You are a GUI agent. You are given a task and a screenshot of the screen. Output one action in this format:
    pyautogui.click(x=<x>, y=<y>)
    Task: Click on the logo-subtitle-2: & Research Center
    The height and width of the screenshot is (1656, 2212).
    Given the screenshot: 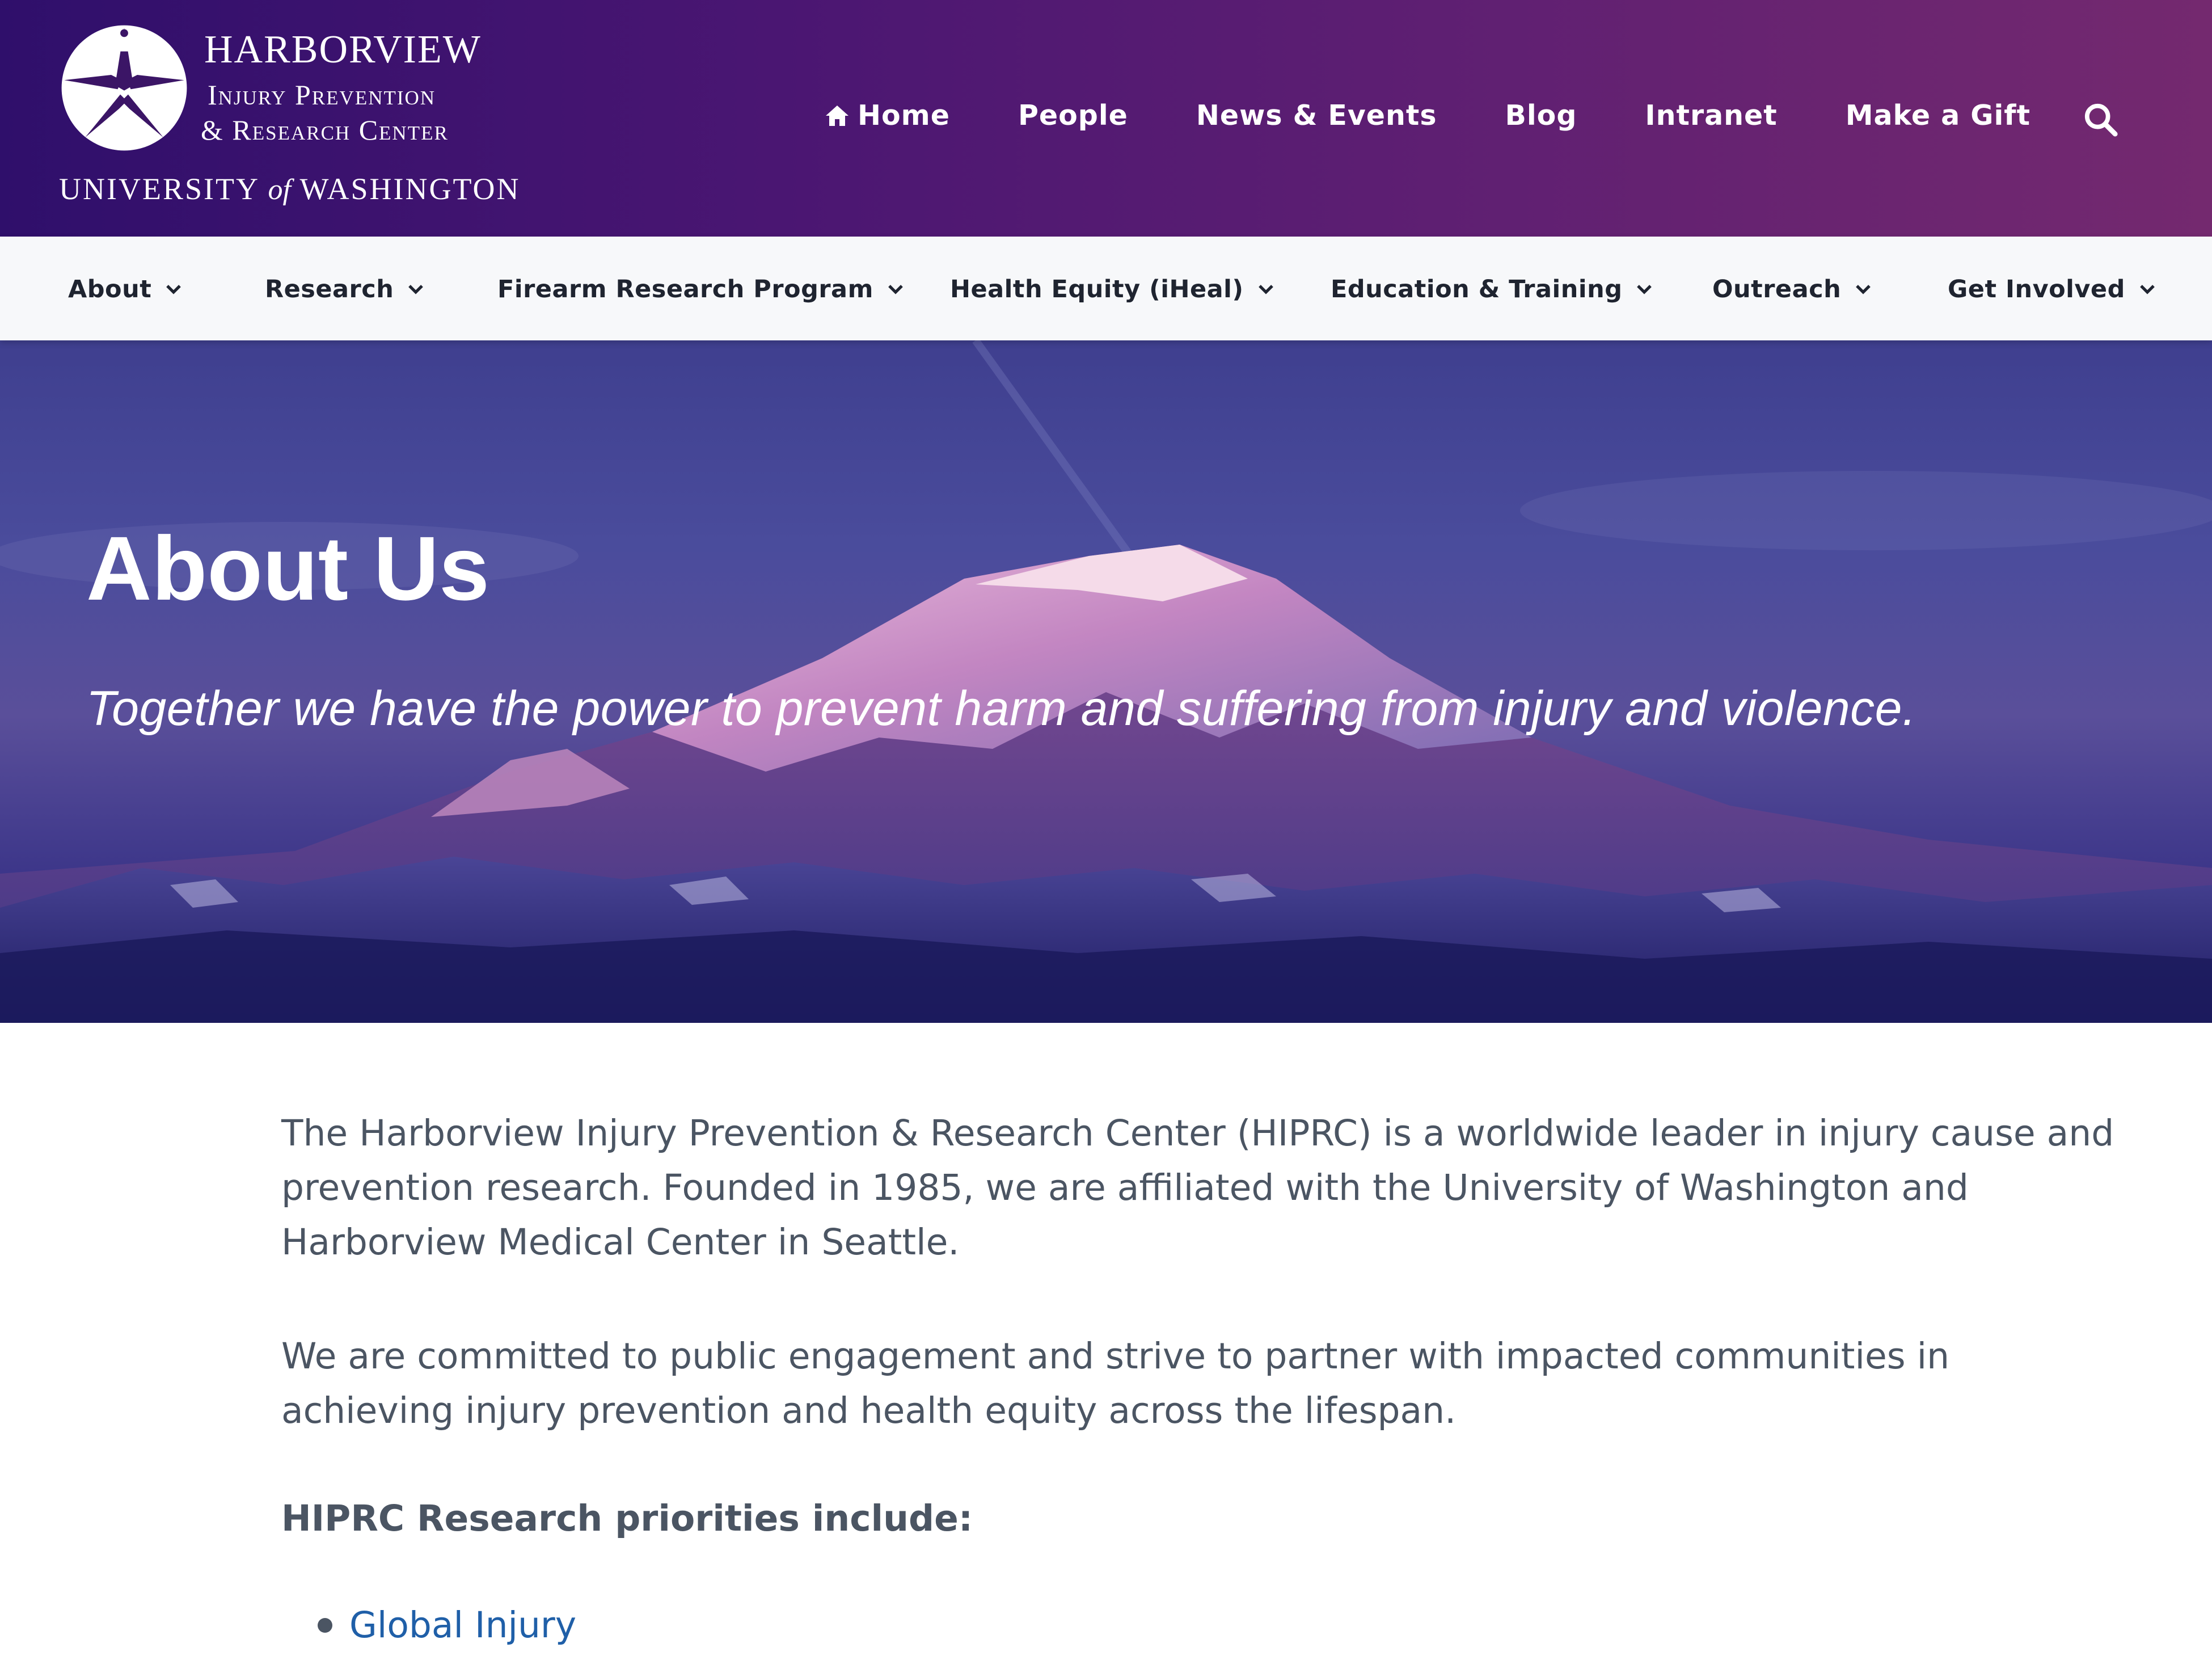 What is the action you would take?
    pyautogui.click(x=325, y=130)
    